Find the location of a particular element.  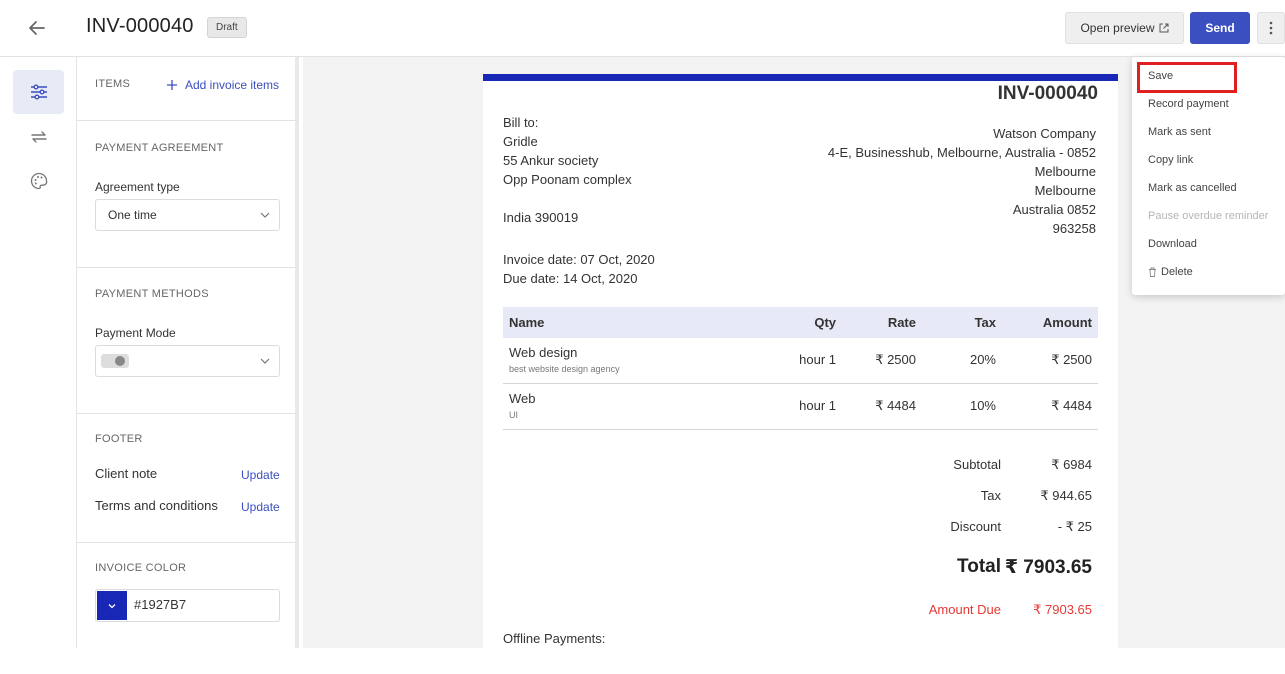

company-line: Melbourne is located at coordinates (1065, 190).